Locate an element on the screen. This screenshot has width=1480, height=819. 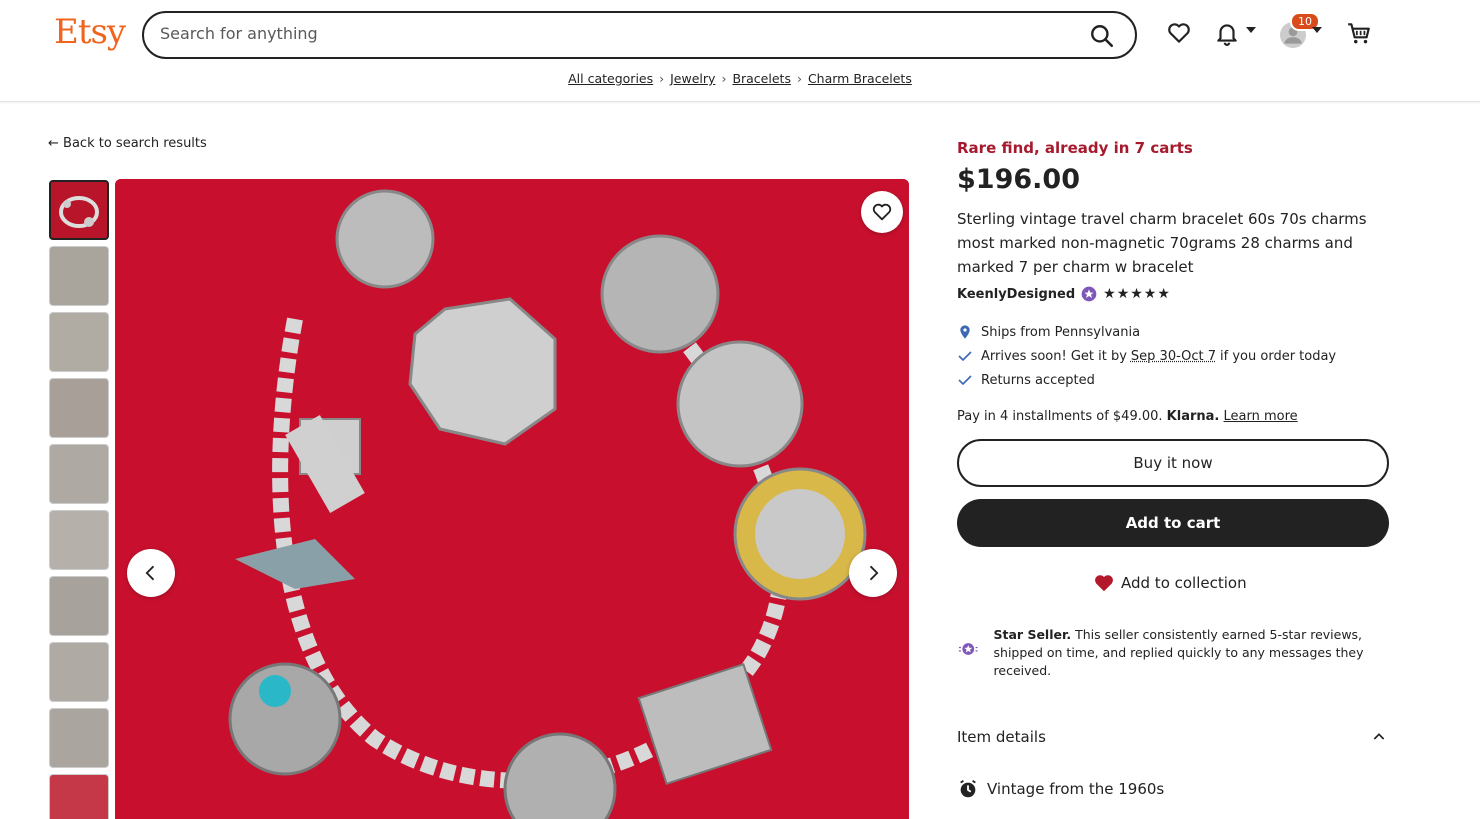
ships-from-text: Ships from Pennsylvania is located at coordinates (1061, 332).